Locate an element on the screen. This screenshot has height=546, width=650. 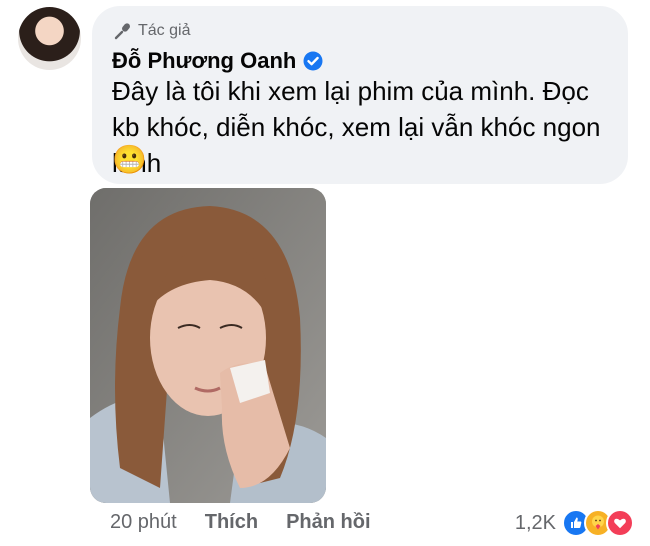
reactions-summary: 1,2K is located at coordinates (574, 523).